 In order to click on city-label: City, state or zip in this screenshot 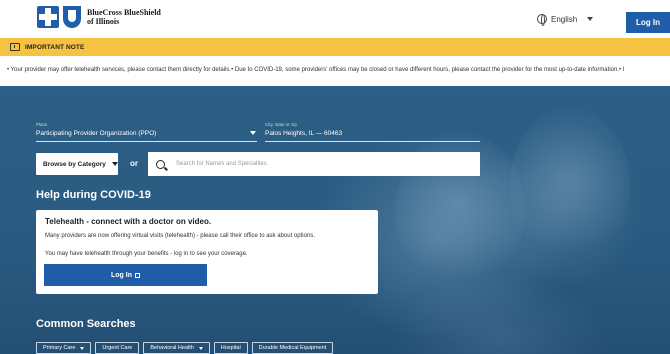, I will do `click(281, 124)`.